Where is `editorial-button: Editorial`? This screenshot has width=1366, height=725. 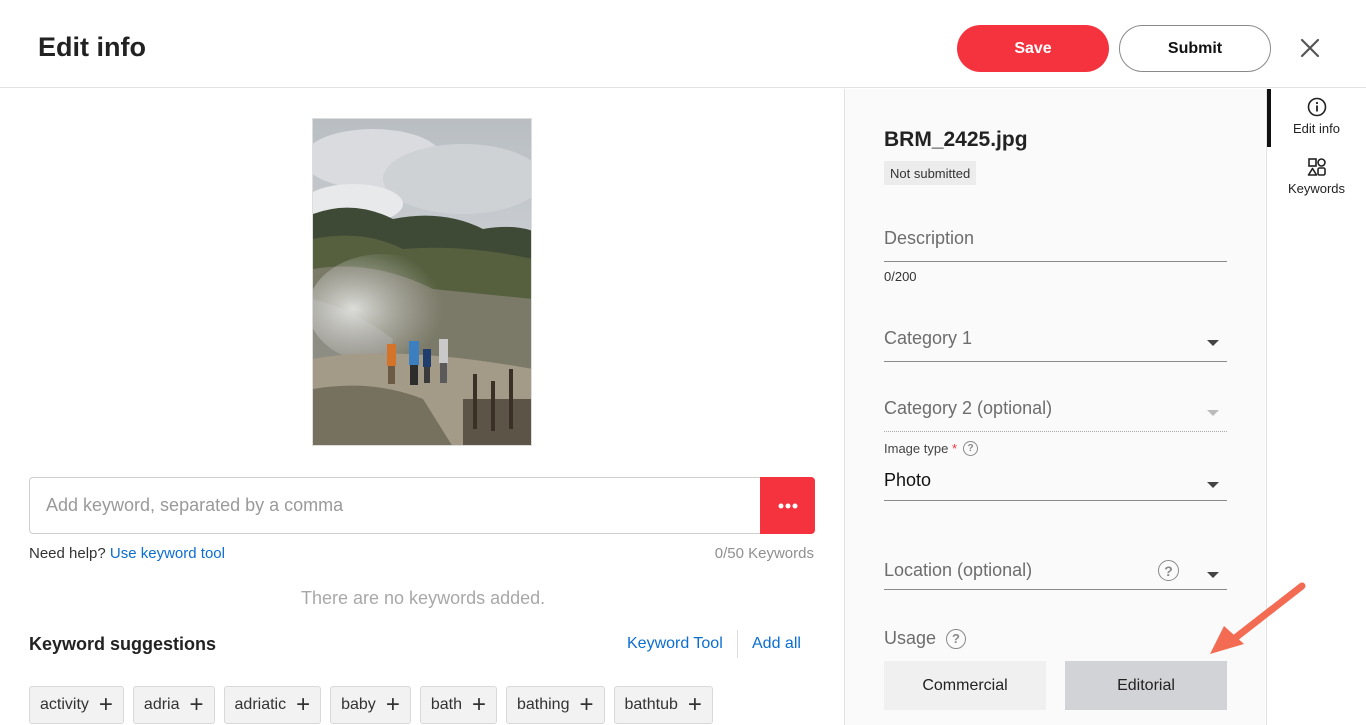 editorial-button: Editorial is located at coordinates (1146, 685).